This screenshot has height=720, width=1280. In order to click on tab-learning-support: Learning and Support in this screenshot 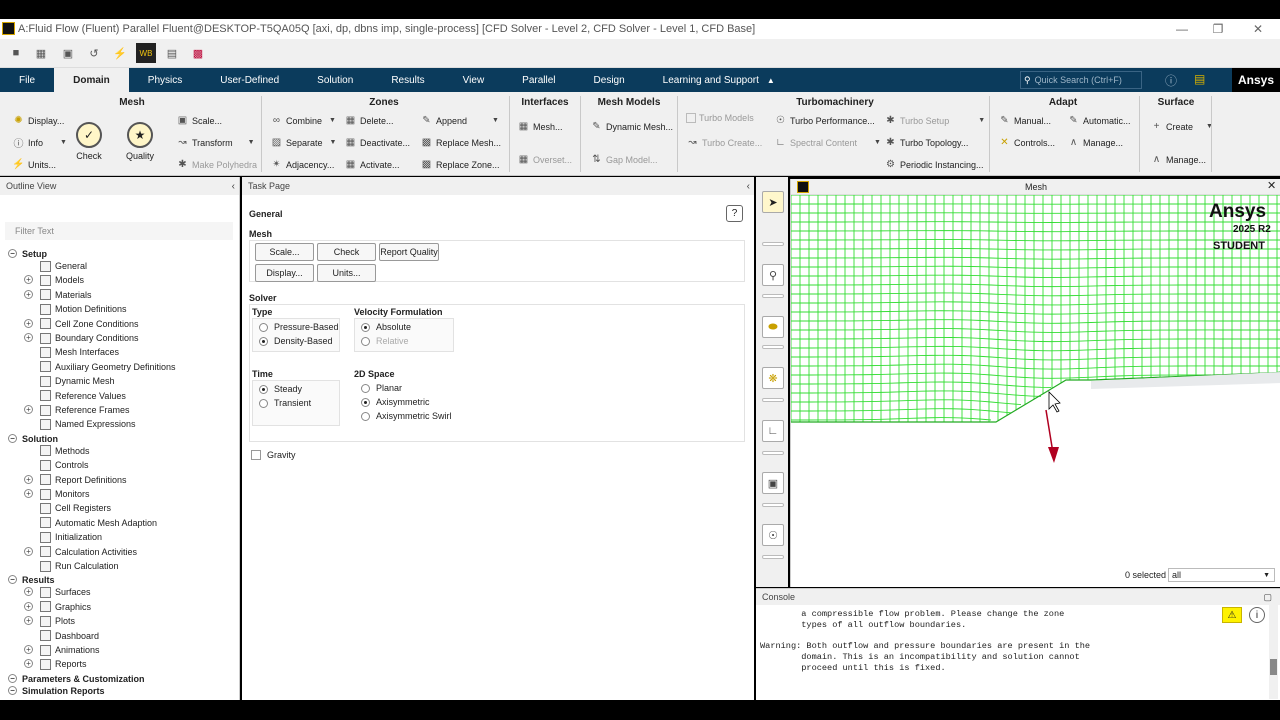, I will do `click(705, 80)`.